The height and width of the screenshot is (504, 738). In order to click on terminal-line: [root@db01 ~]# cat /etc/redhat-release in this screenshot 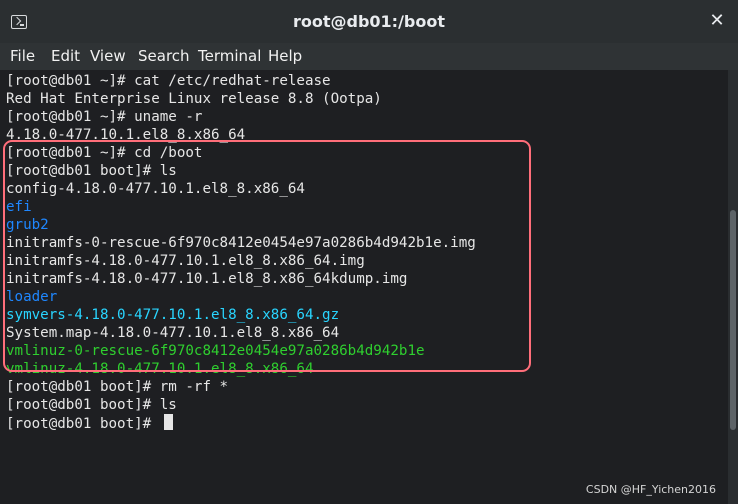, I will do `click(168, 81)`.